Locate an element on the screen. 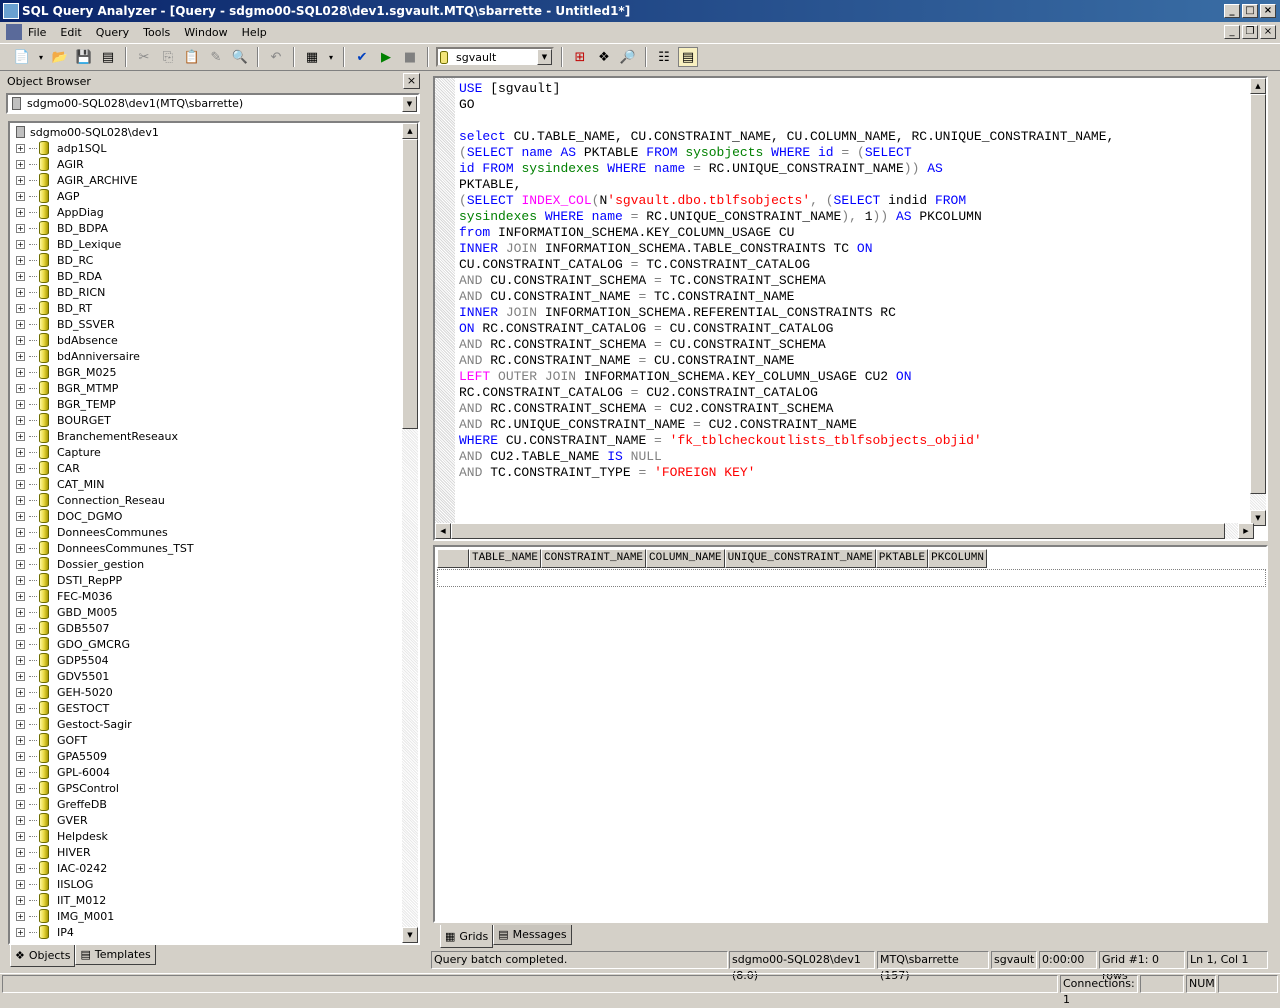 The height and width of the screenshot is (1008, 1280). tree-item-database: + Capture is located at coordinates (206, 452).